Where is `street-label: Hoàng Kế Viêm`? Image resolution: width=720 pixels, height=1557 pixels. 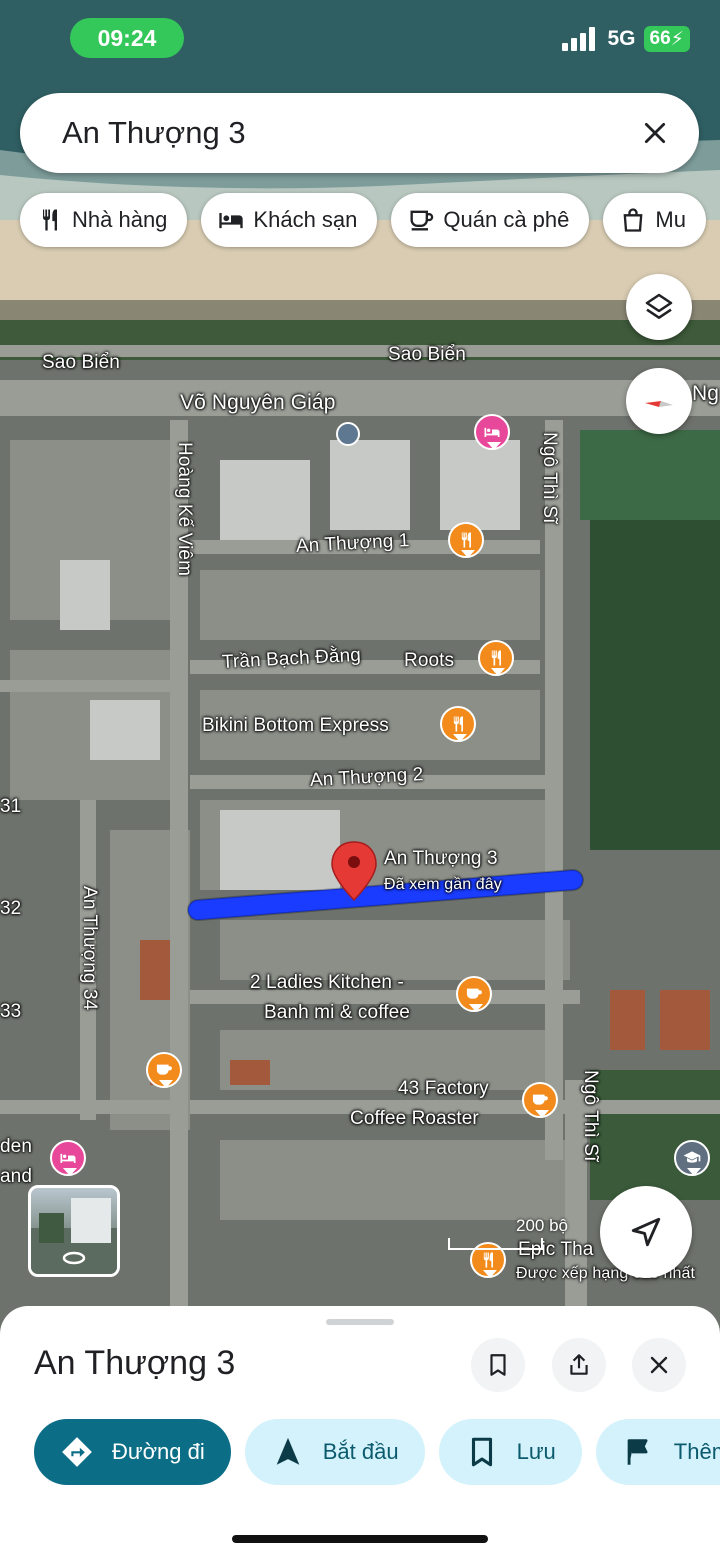
street-label: Hoàng Kế Viêm is located at coordinates (184, 509).